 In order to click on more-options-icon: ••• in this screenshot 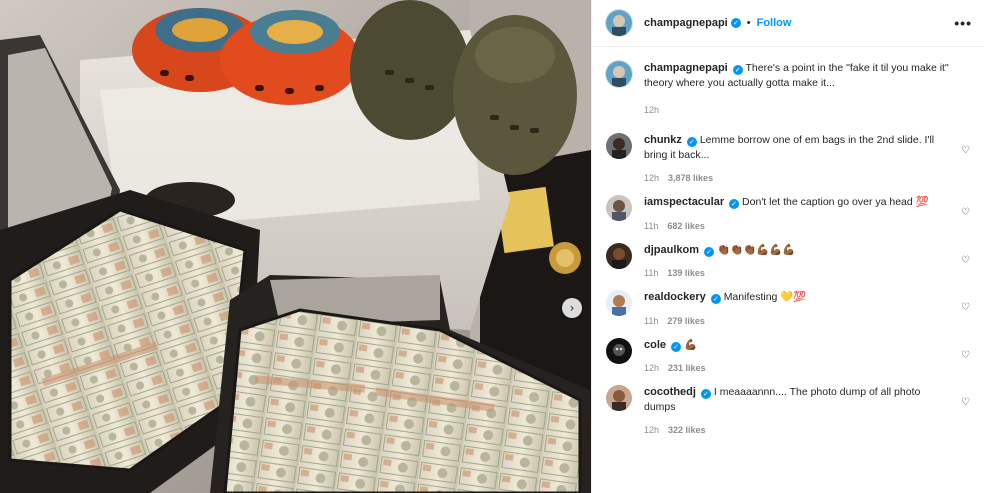, I will do `click(963, 23)`.